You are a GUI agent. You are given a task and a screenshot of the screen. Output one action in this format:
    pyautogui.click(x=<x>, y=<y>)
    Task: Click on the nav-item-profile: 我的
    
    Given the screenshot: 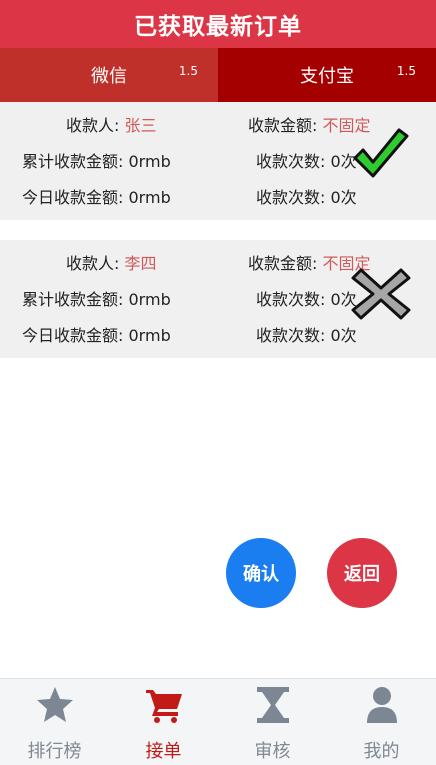 What is the action you would take?
    pyautogui.click(x=381, y=722)
    